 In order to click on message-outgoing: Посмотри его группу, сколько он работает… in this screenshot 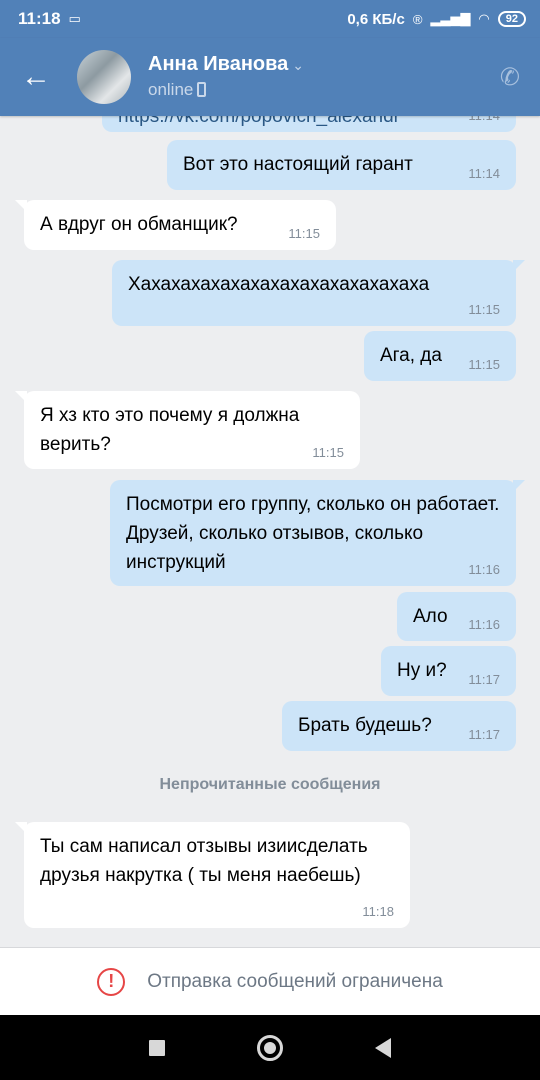, I will do `click(317, 533)`.